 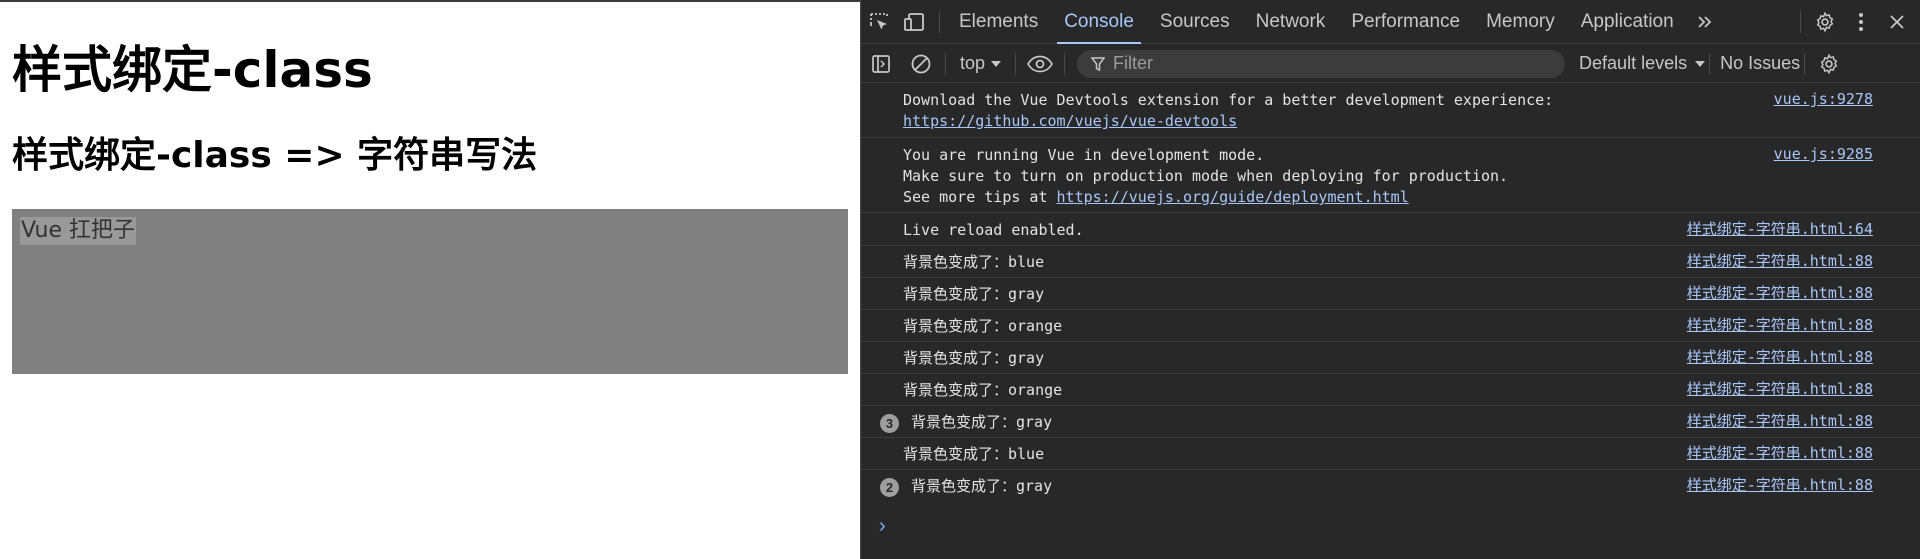 I want to click on tab-memory: Memory, so click(x=1520, y=22).